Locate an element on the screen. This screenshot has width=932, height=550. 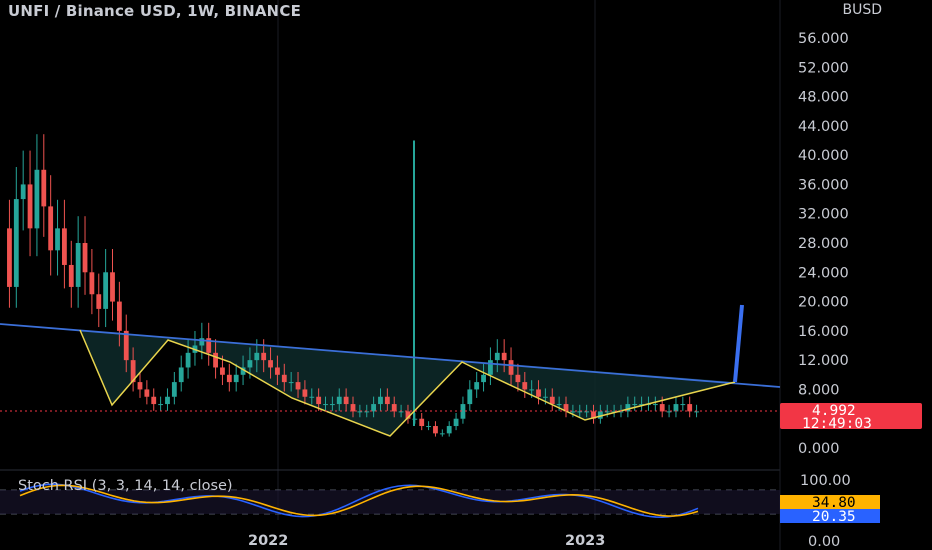
stoch-axis-bottom: 0.00 is located at coordinates (824, 542).